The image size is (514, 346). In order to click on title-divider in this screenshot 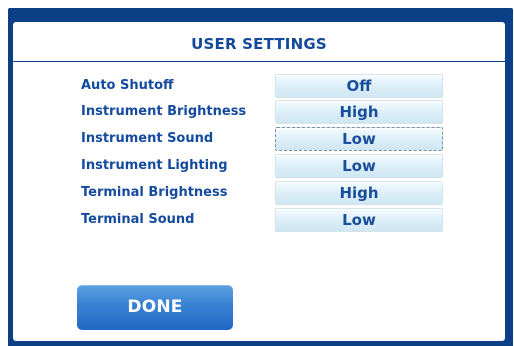, I will do `click(259, 61)`.